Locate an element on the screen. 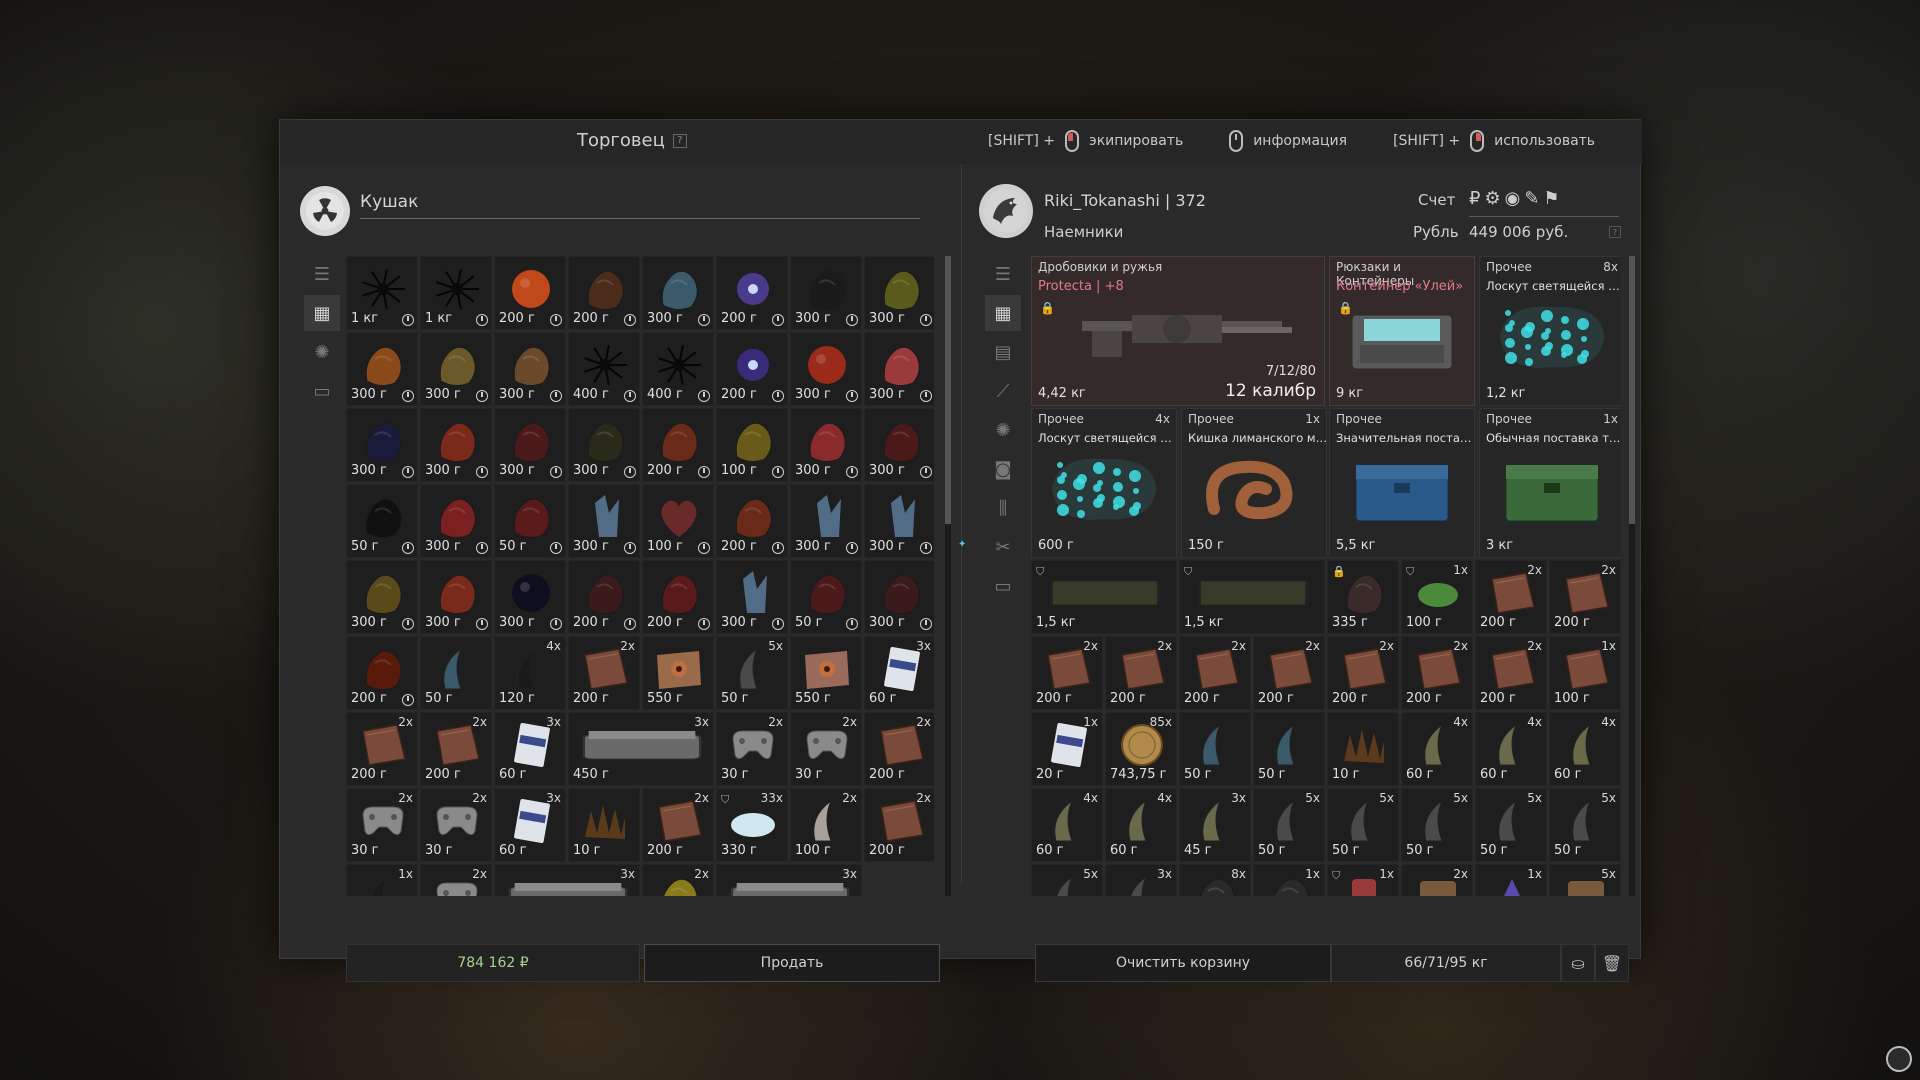 The height and width of the screenshot is (1080, 1920). trader-item-cell: ⛉ 33x 330 г is located at coordinates (752, 825).